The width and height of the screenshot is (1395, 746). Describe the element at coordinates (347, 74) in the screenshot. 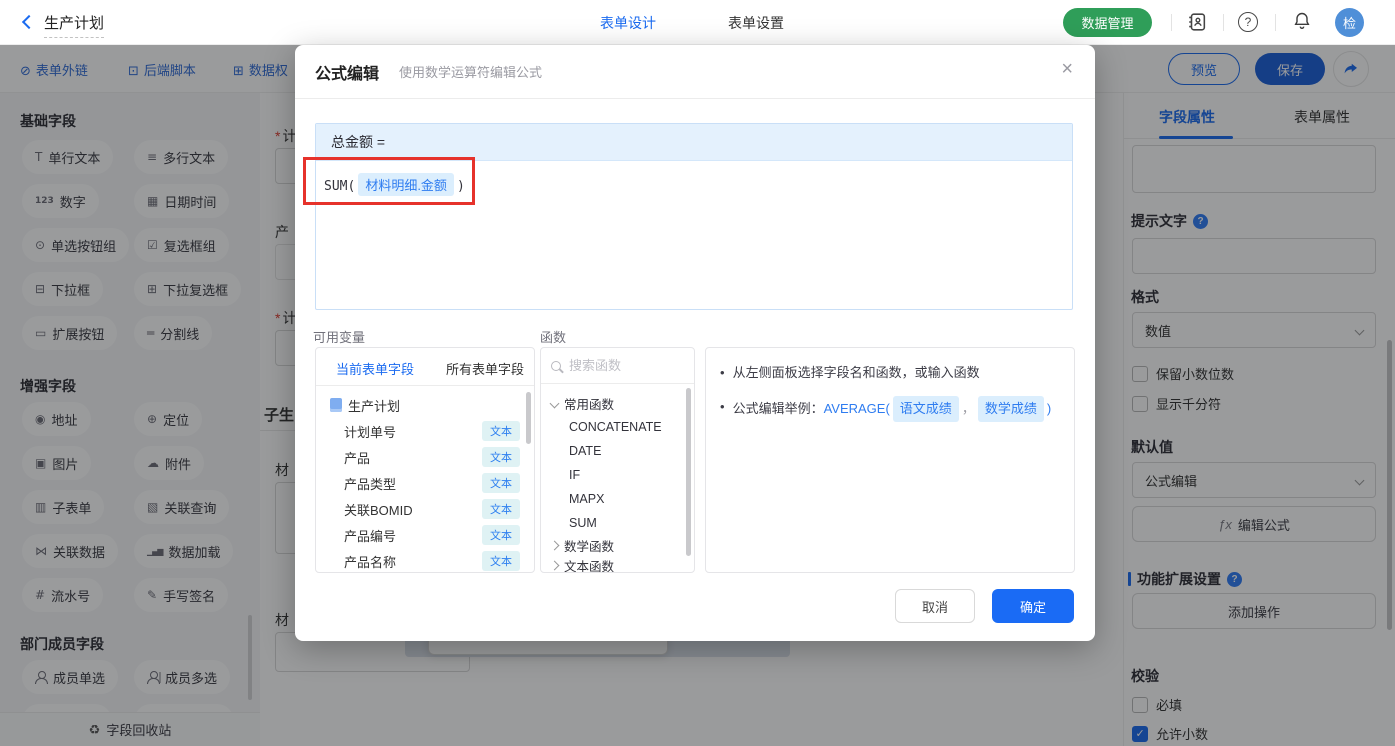

I see `modal-title: 公式编辑` at that location.